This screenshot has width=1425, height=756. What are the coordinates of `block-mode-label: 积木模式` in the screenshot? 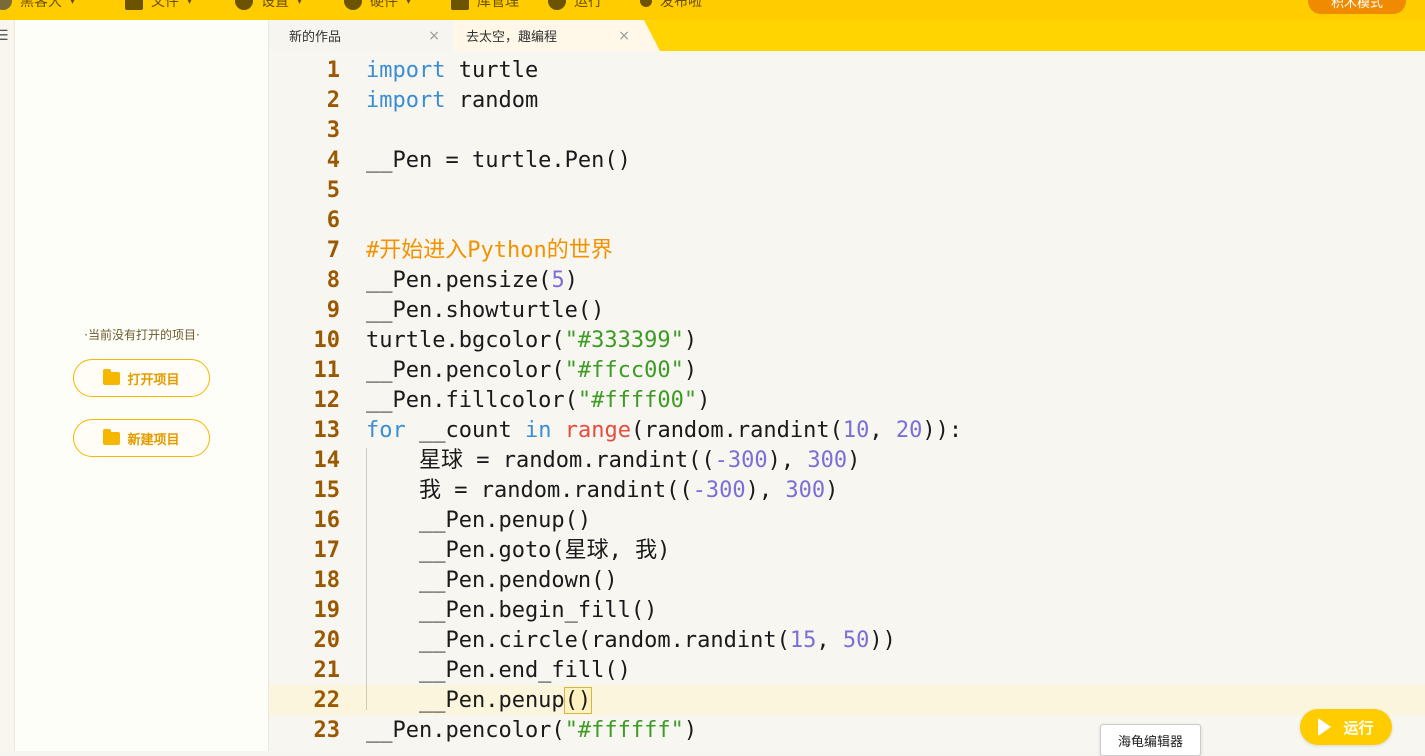 It's located at (1356, 5).